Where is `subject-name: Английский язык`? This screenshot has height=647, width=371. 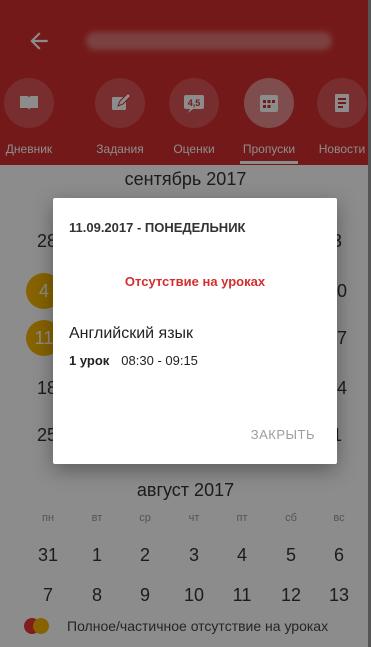 subject-name: Английский язык is located at coordinates (131, 333).